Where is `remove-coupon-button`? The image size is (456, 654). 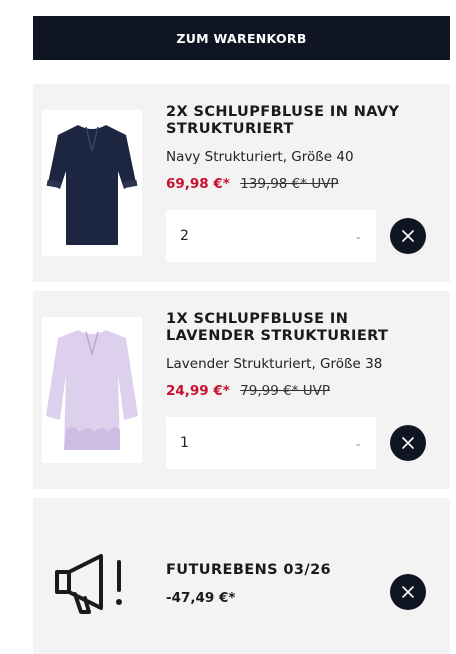
remove-coupon-button is located at coordinates (408, 592).